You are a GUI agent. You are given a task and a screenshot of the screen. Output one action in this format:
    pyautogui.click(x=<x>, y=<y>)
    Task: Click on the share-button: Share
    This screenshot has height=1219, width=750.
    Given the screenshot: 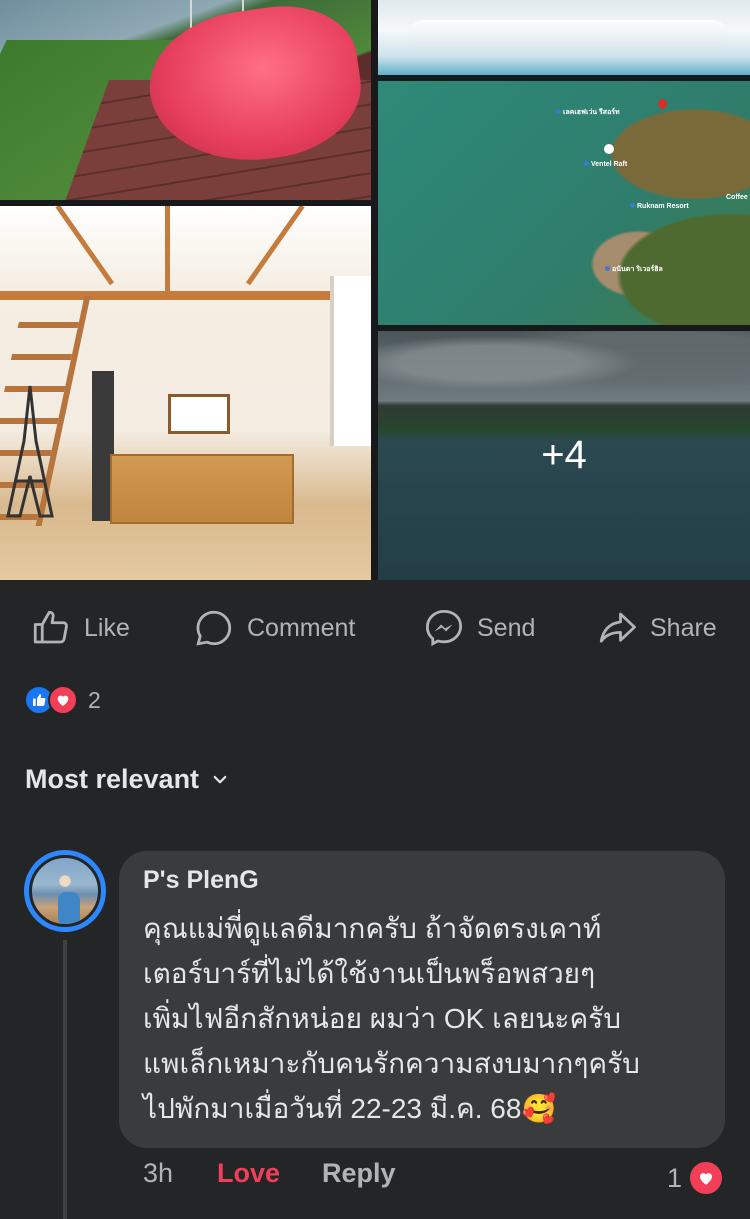 What is the action you would take?
    pyautogui.click(x=656, y=628)
    